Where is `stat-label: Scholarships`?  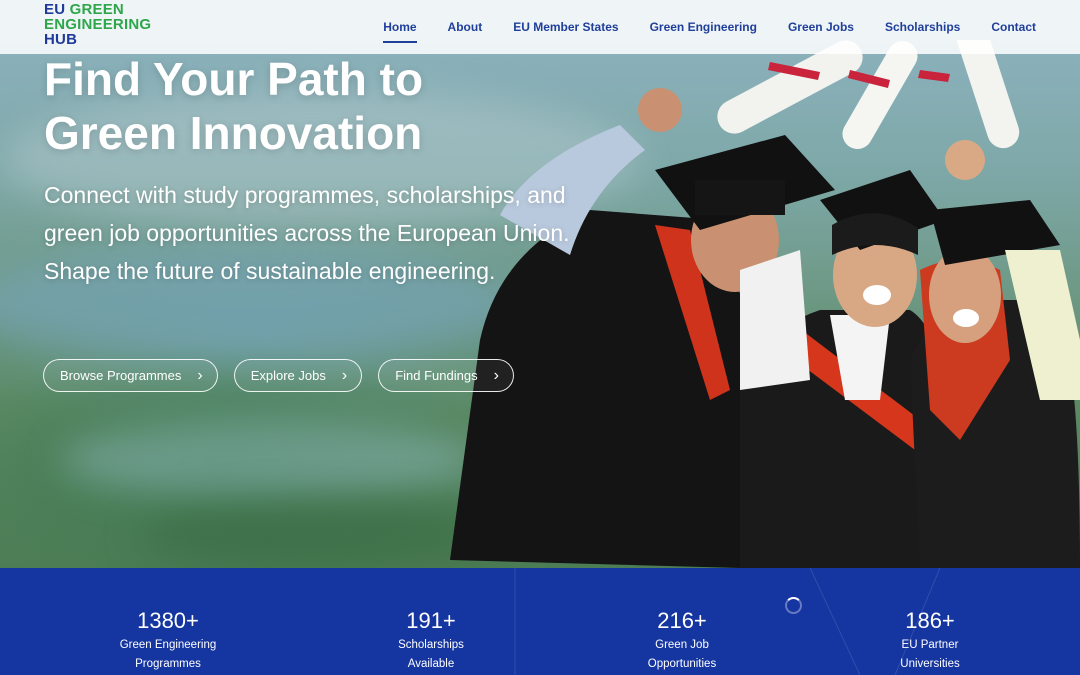 stat-label: Scholarships is located at coordinates (431, 645).